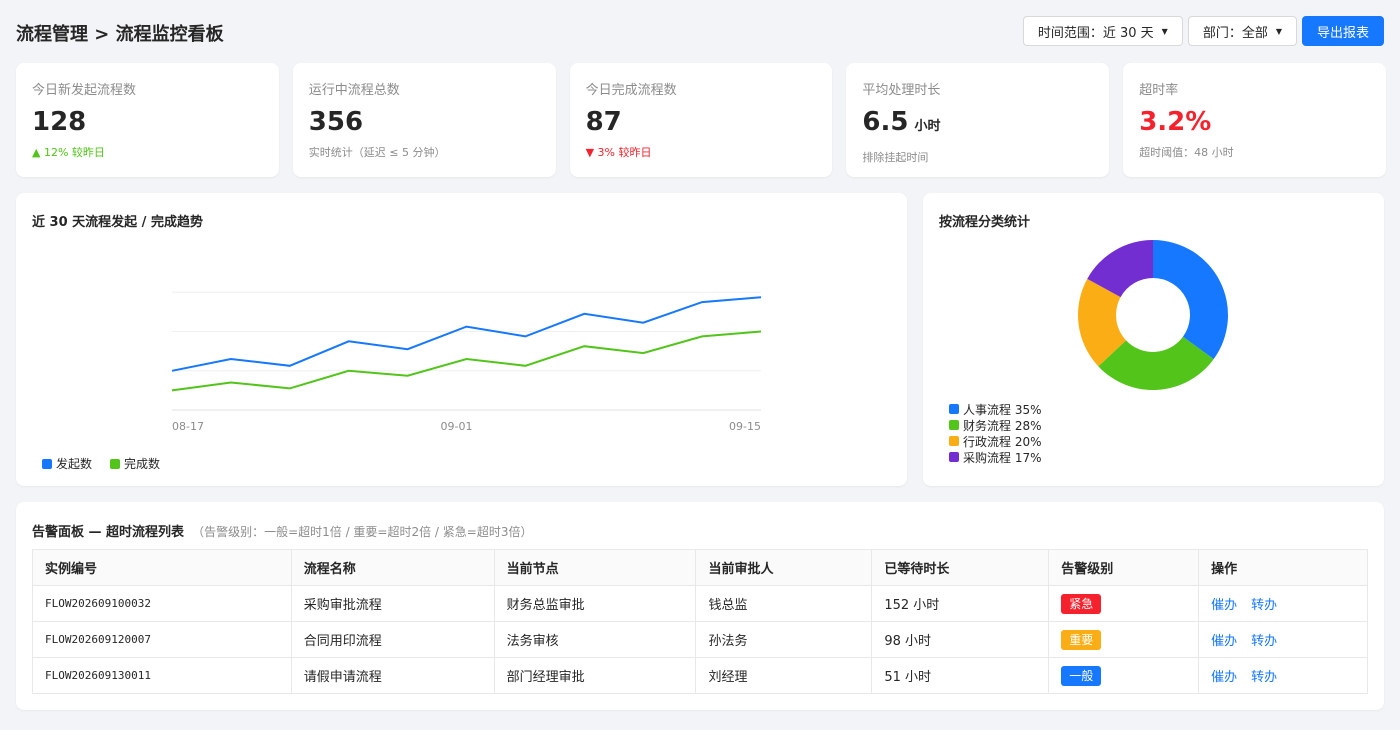 The image size is (1400, 730). What do you see at coordinates (1190, 300) in the screenshot?
I see `pie-slice` at bounding box center [1190, 300].